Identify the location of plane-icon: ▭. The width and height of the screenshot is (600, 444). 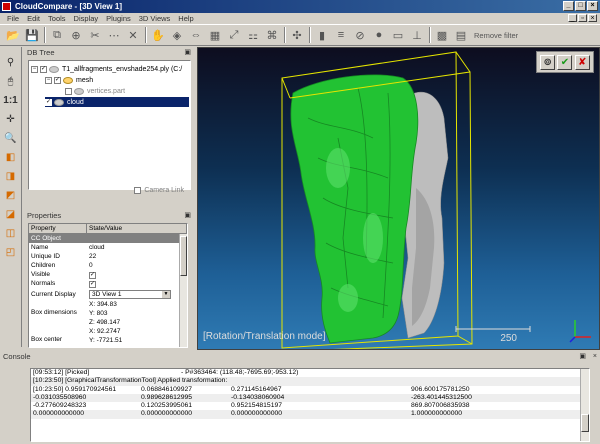
(398, 35).